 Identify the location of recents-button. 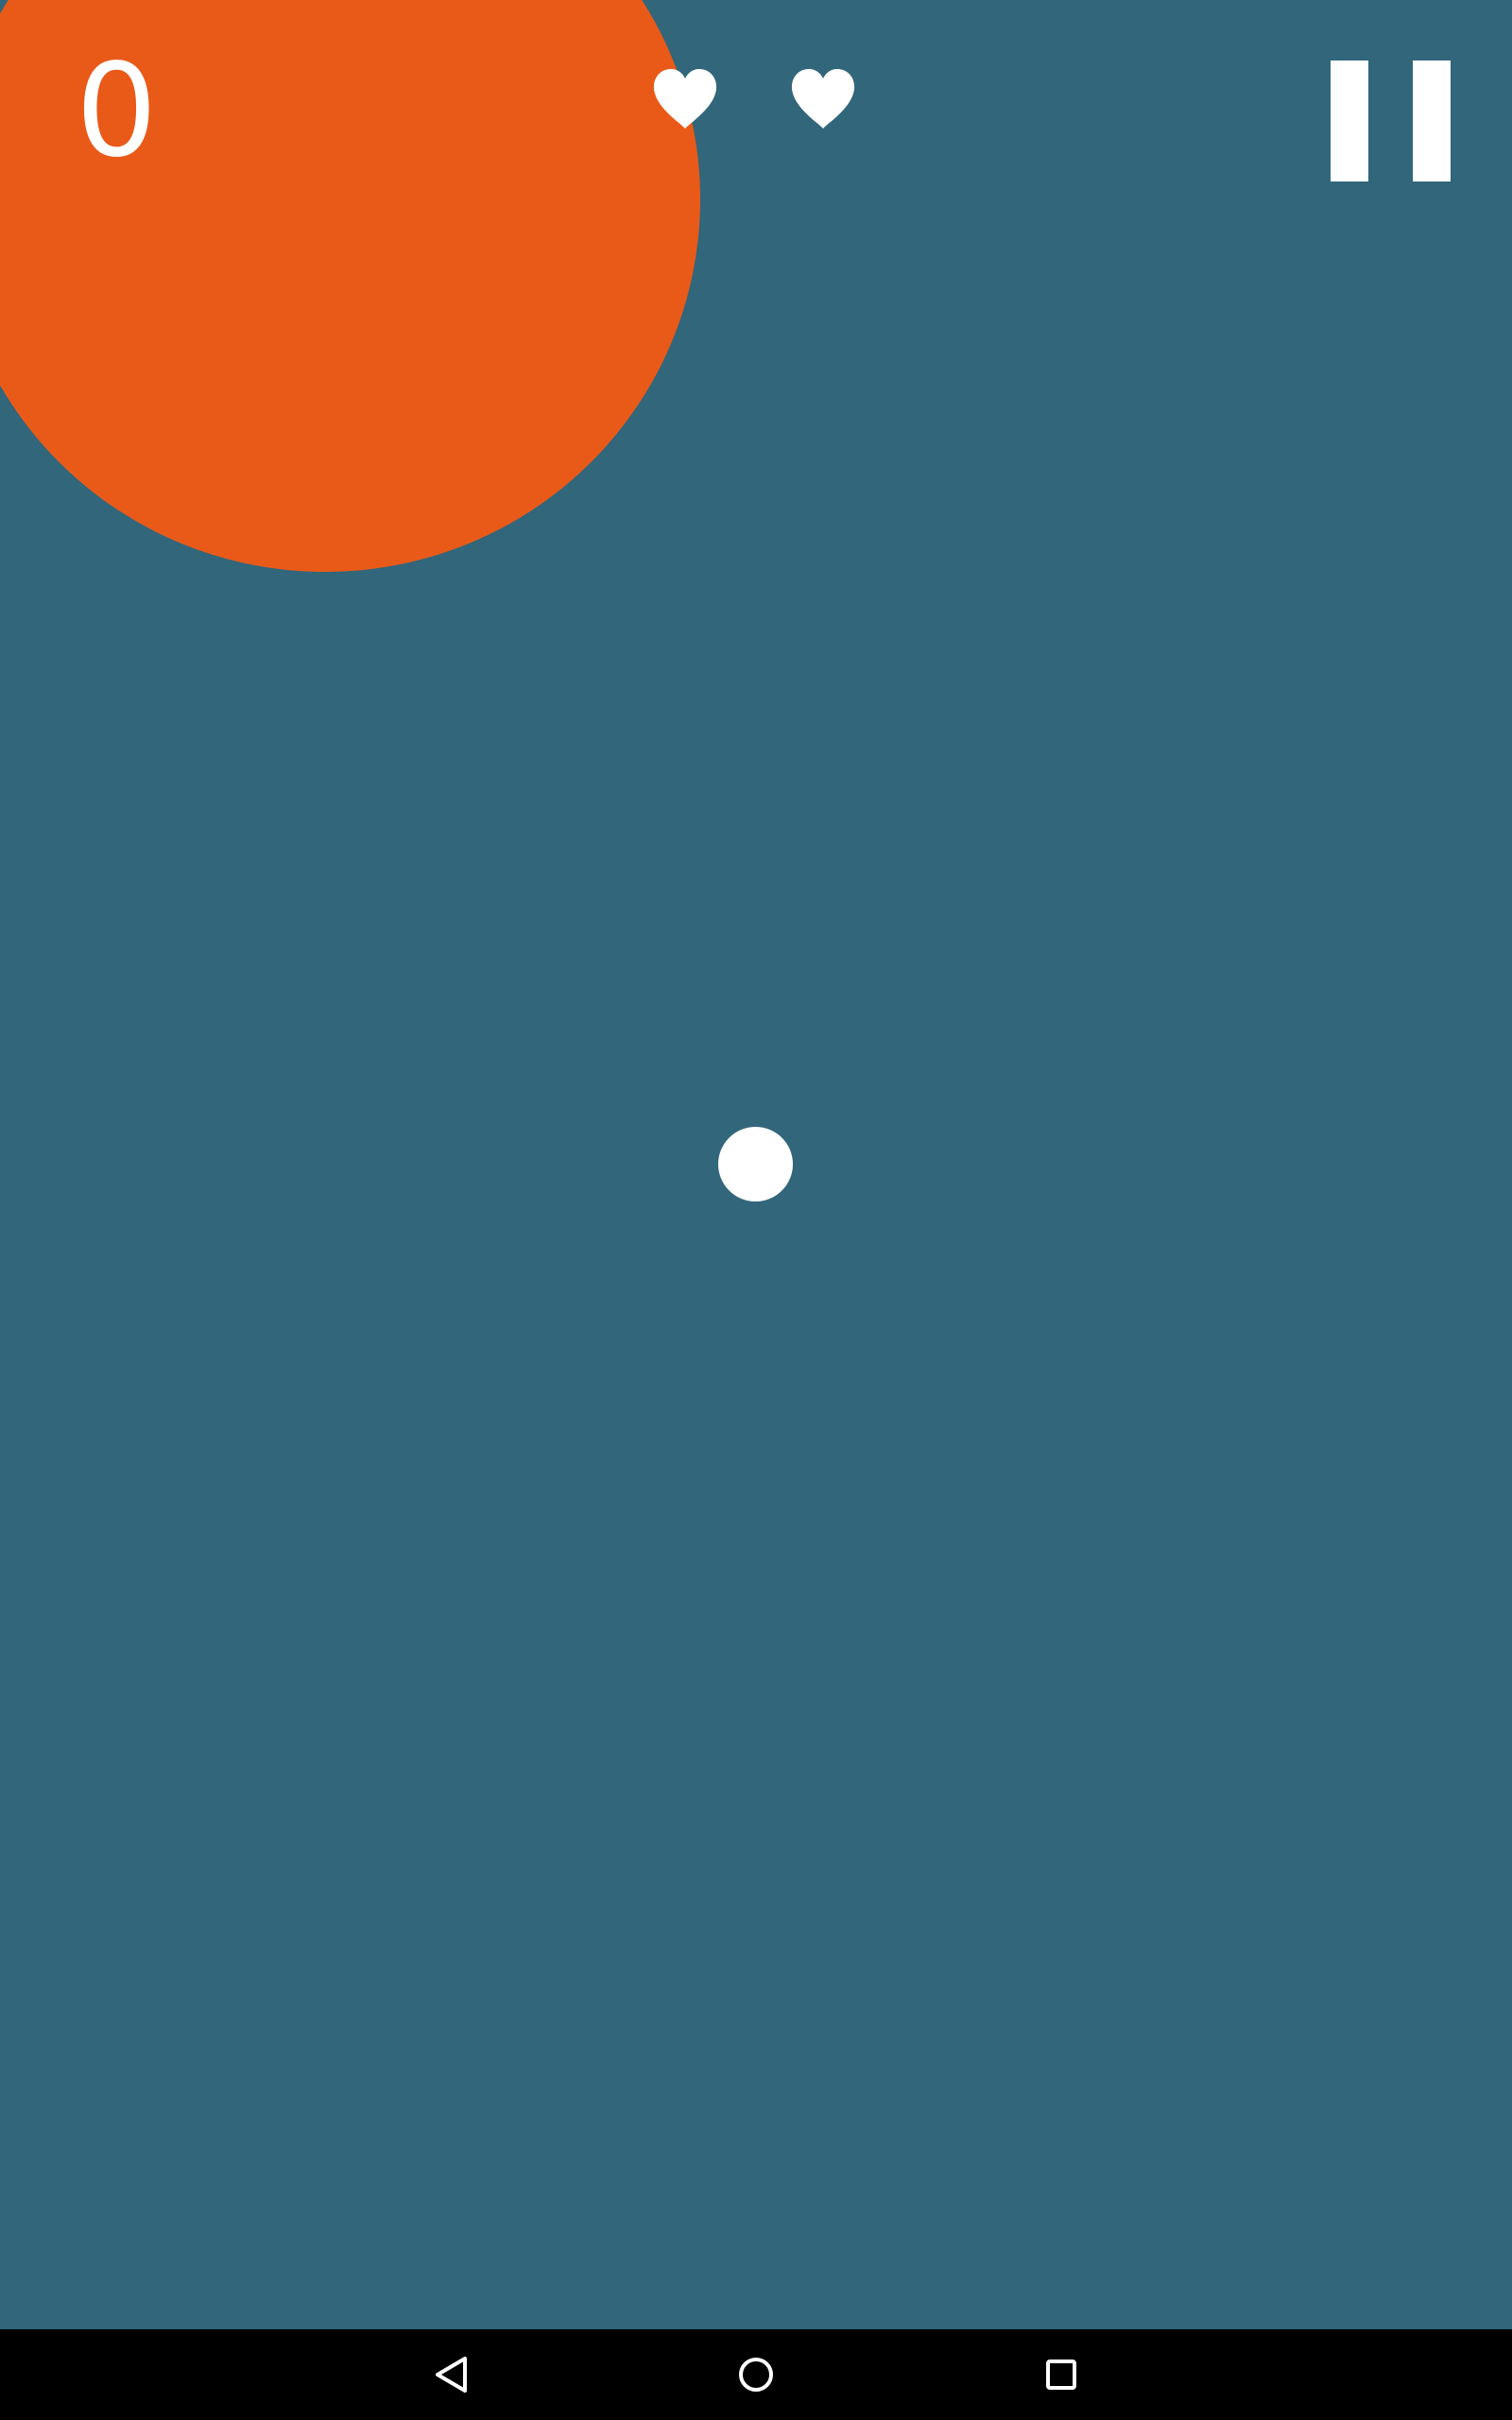
(1061, 2374).